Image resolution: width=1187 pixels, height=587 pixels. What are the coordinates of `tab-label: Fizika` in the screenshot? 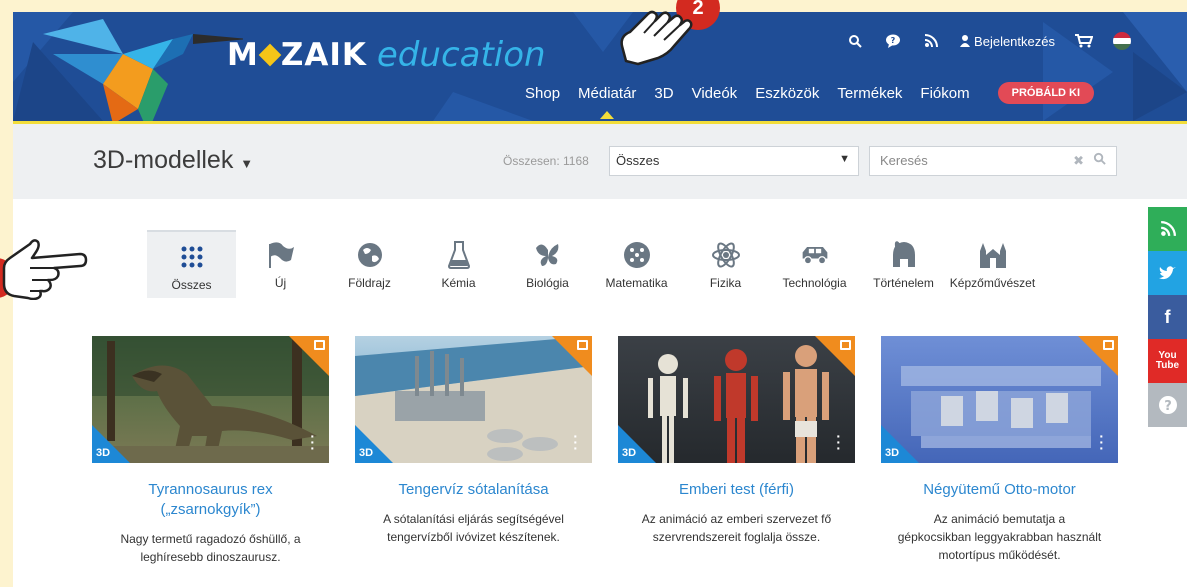 It's located at (725, 283).